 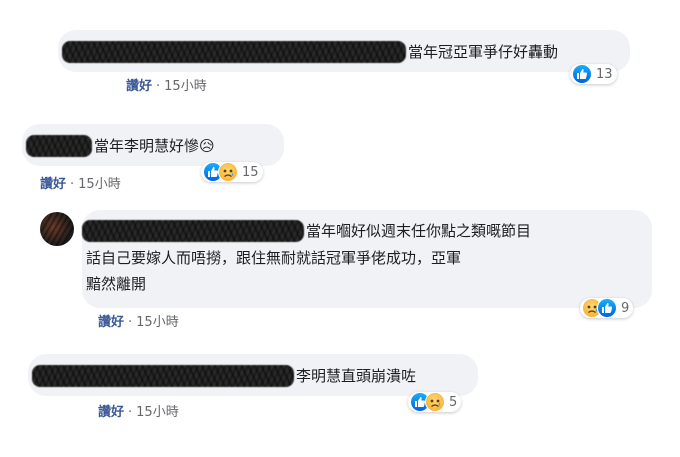 I want to click on comment-text-line-2: 話自己要嫁人而唔撈，跟住無耐就話冠軍爭佬成功，亞軍, so click(x=274, y=258).